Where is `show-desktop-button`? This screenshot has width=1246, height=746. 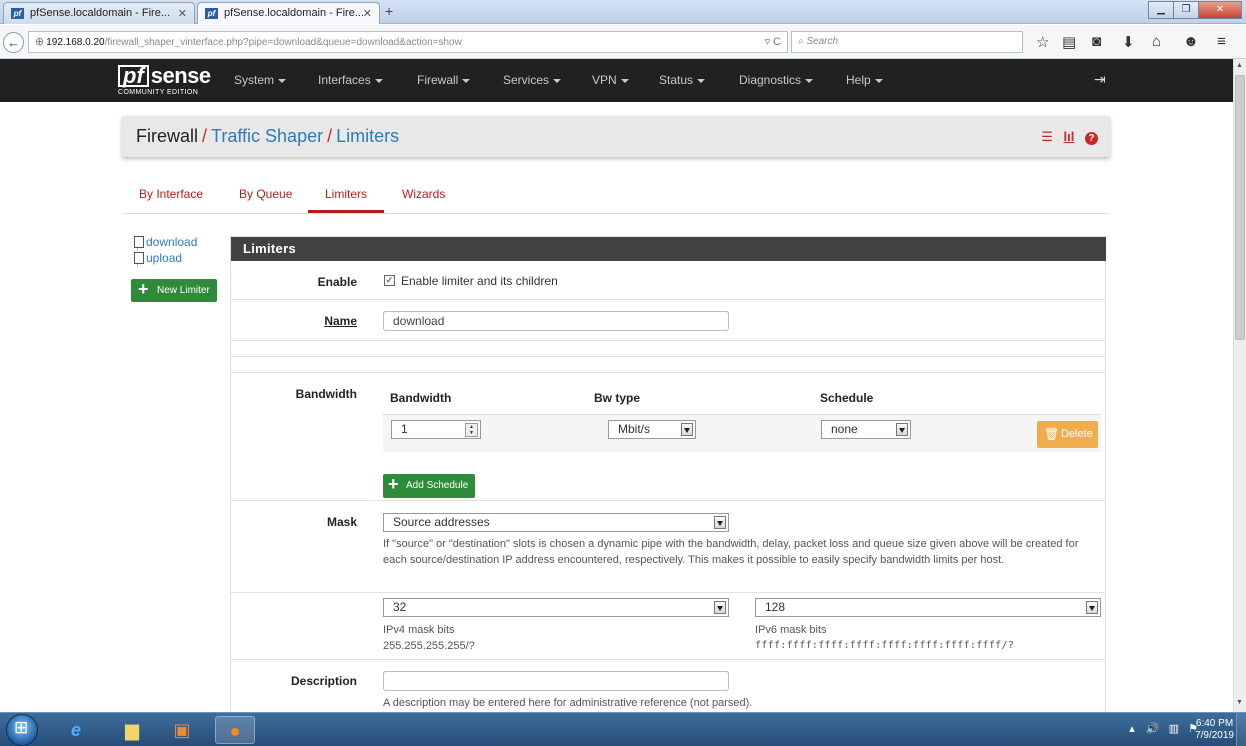
show-desktop-button is located at coordinates (1241, 729).